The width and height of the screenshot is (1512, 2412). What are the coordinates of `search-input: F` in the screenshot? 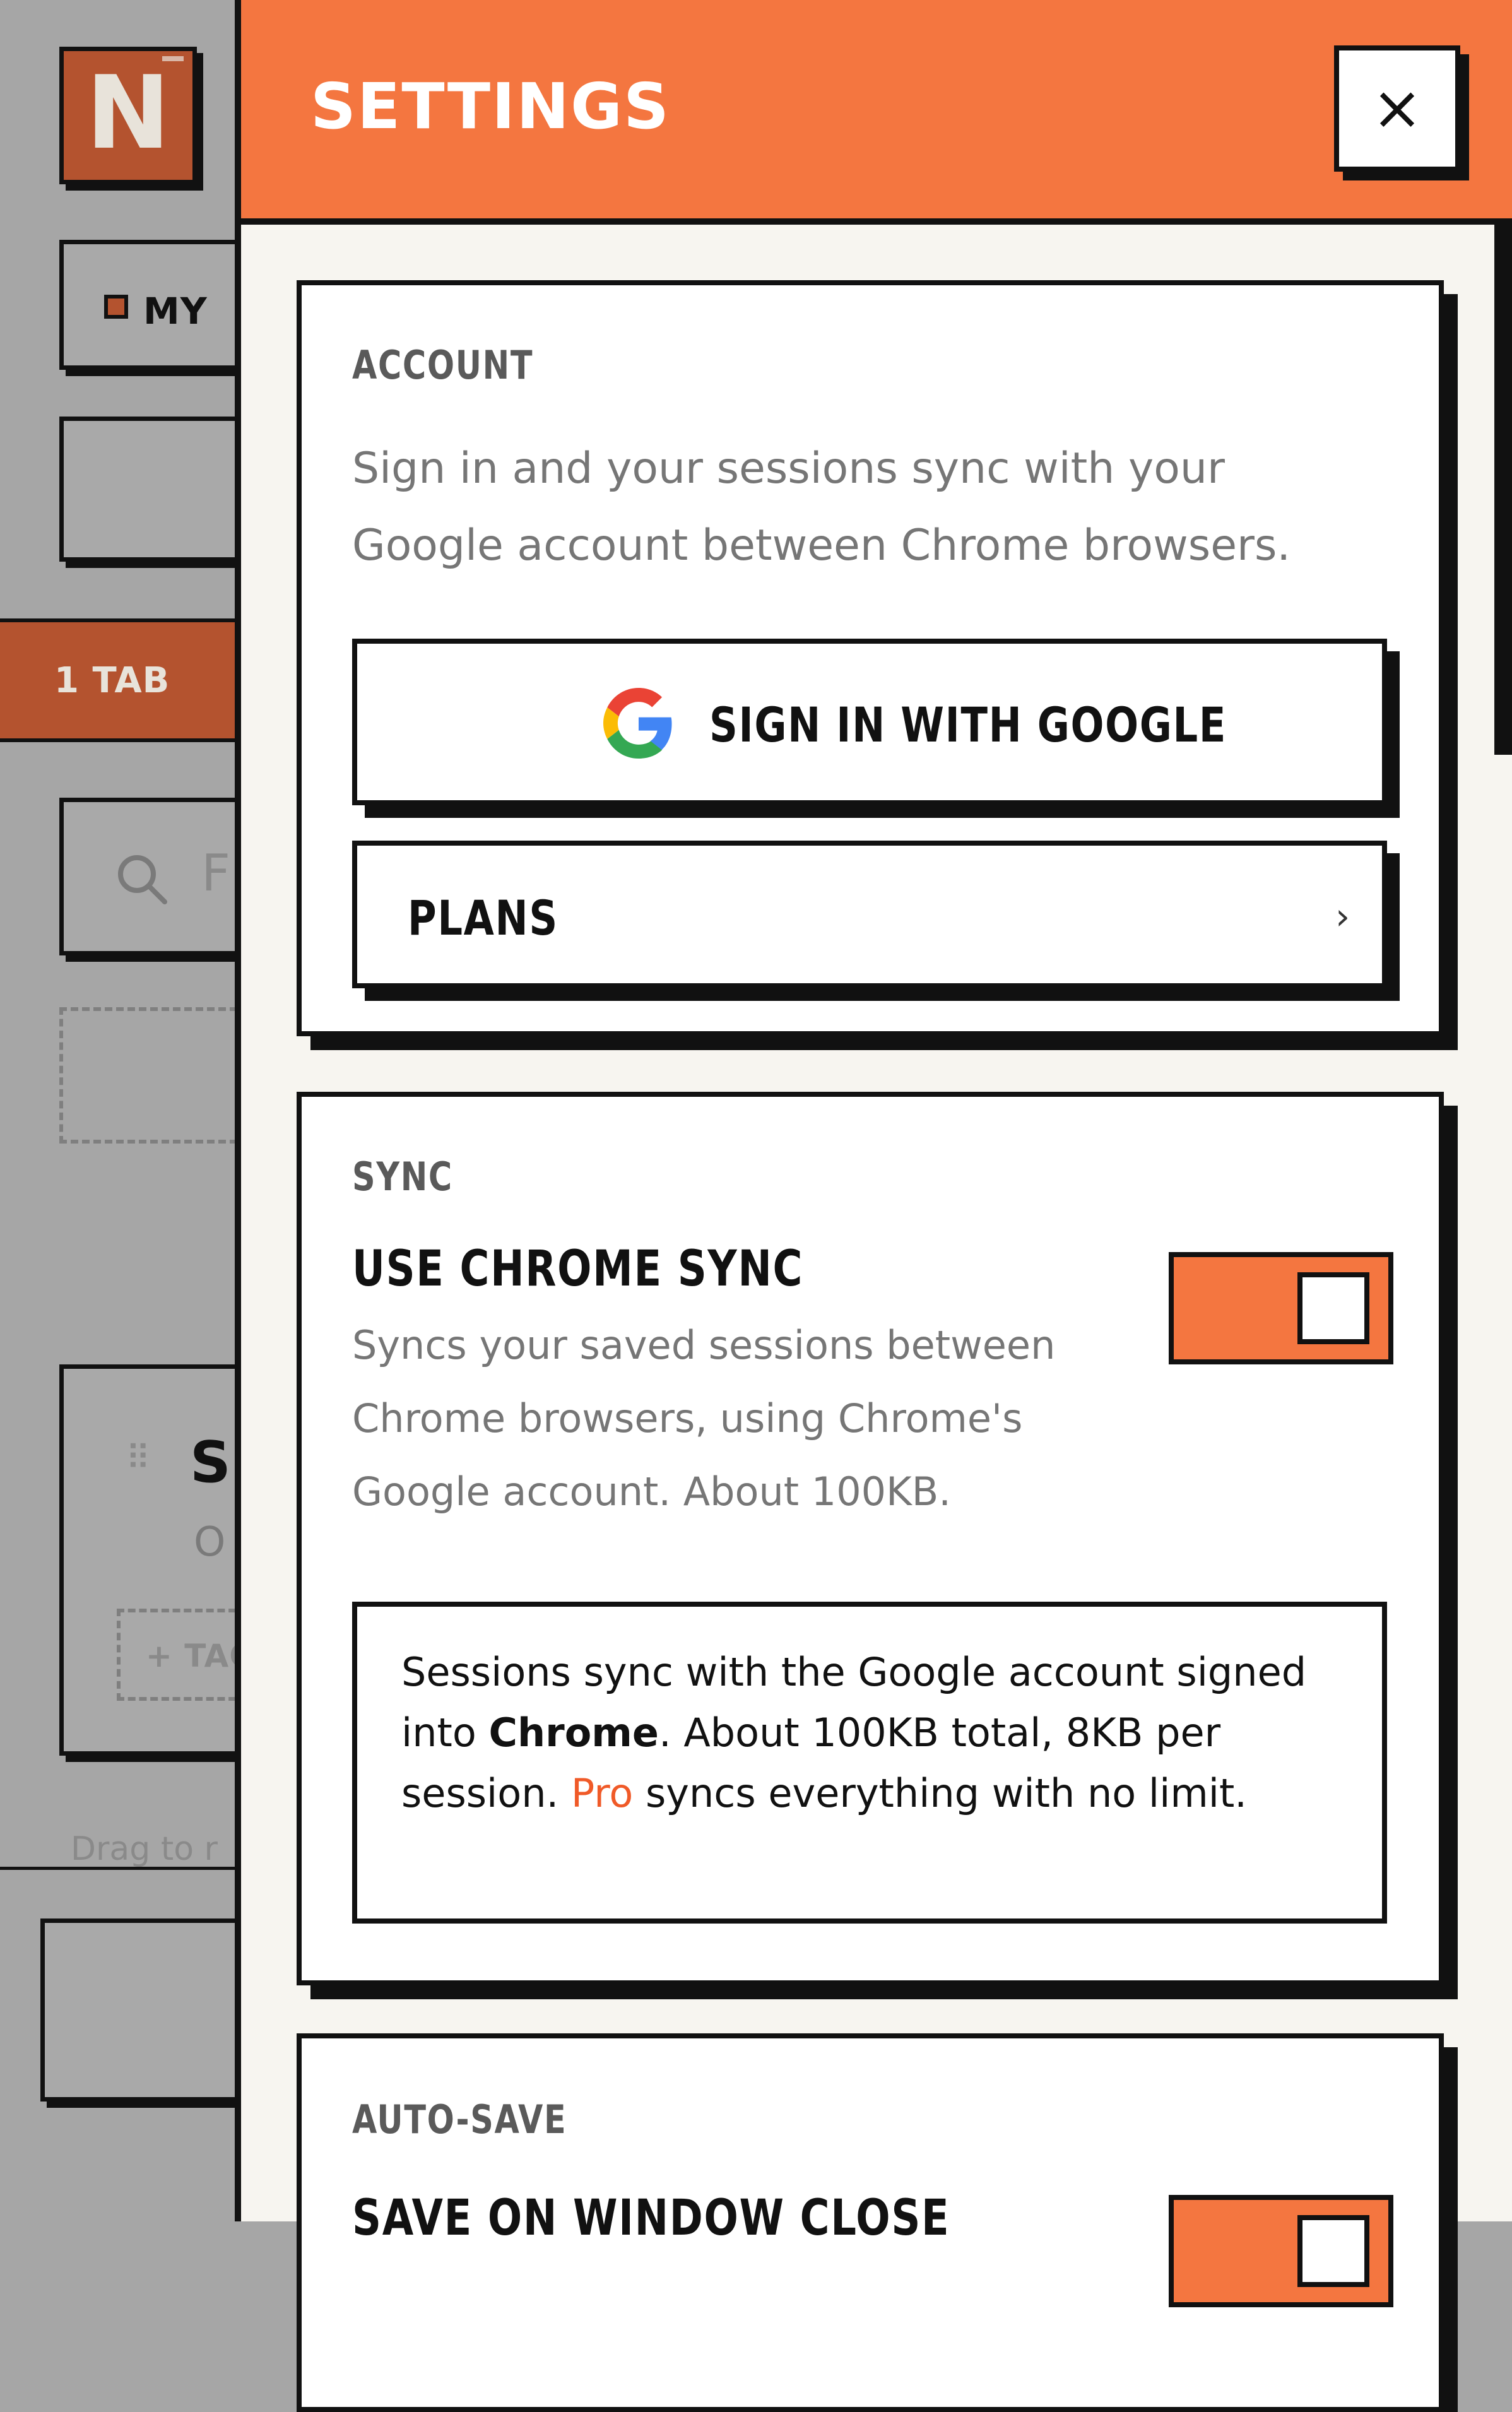 It's located at (154, 876).